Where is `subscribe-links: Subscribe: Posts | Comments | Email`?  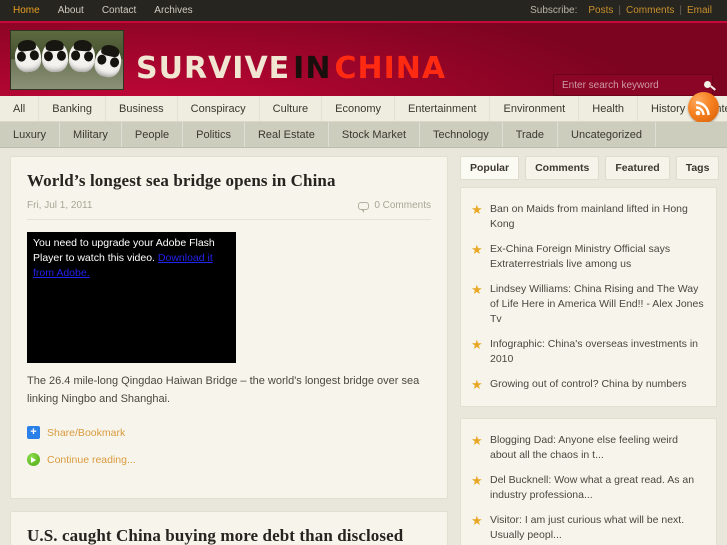 subscribe-links: Subscribe: Posts | Comments | Email is located at coordinates (623, 10).